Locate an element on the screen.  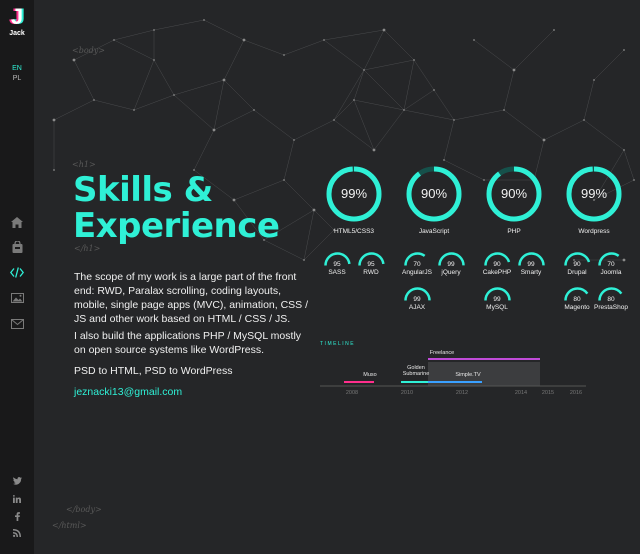
twitter-icon is located at coordinates (17, 482).